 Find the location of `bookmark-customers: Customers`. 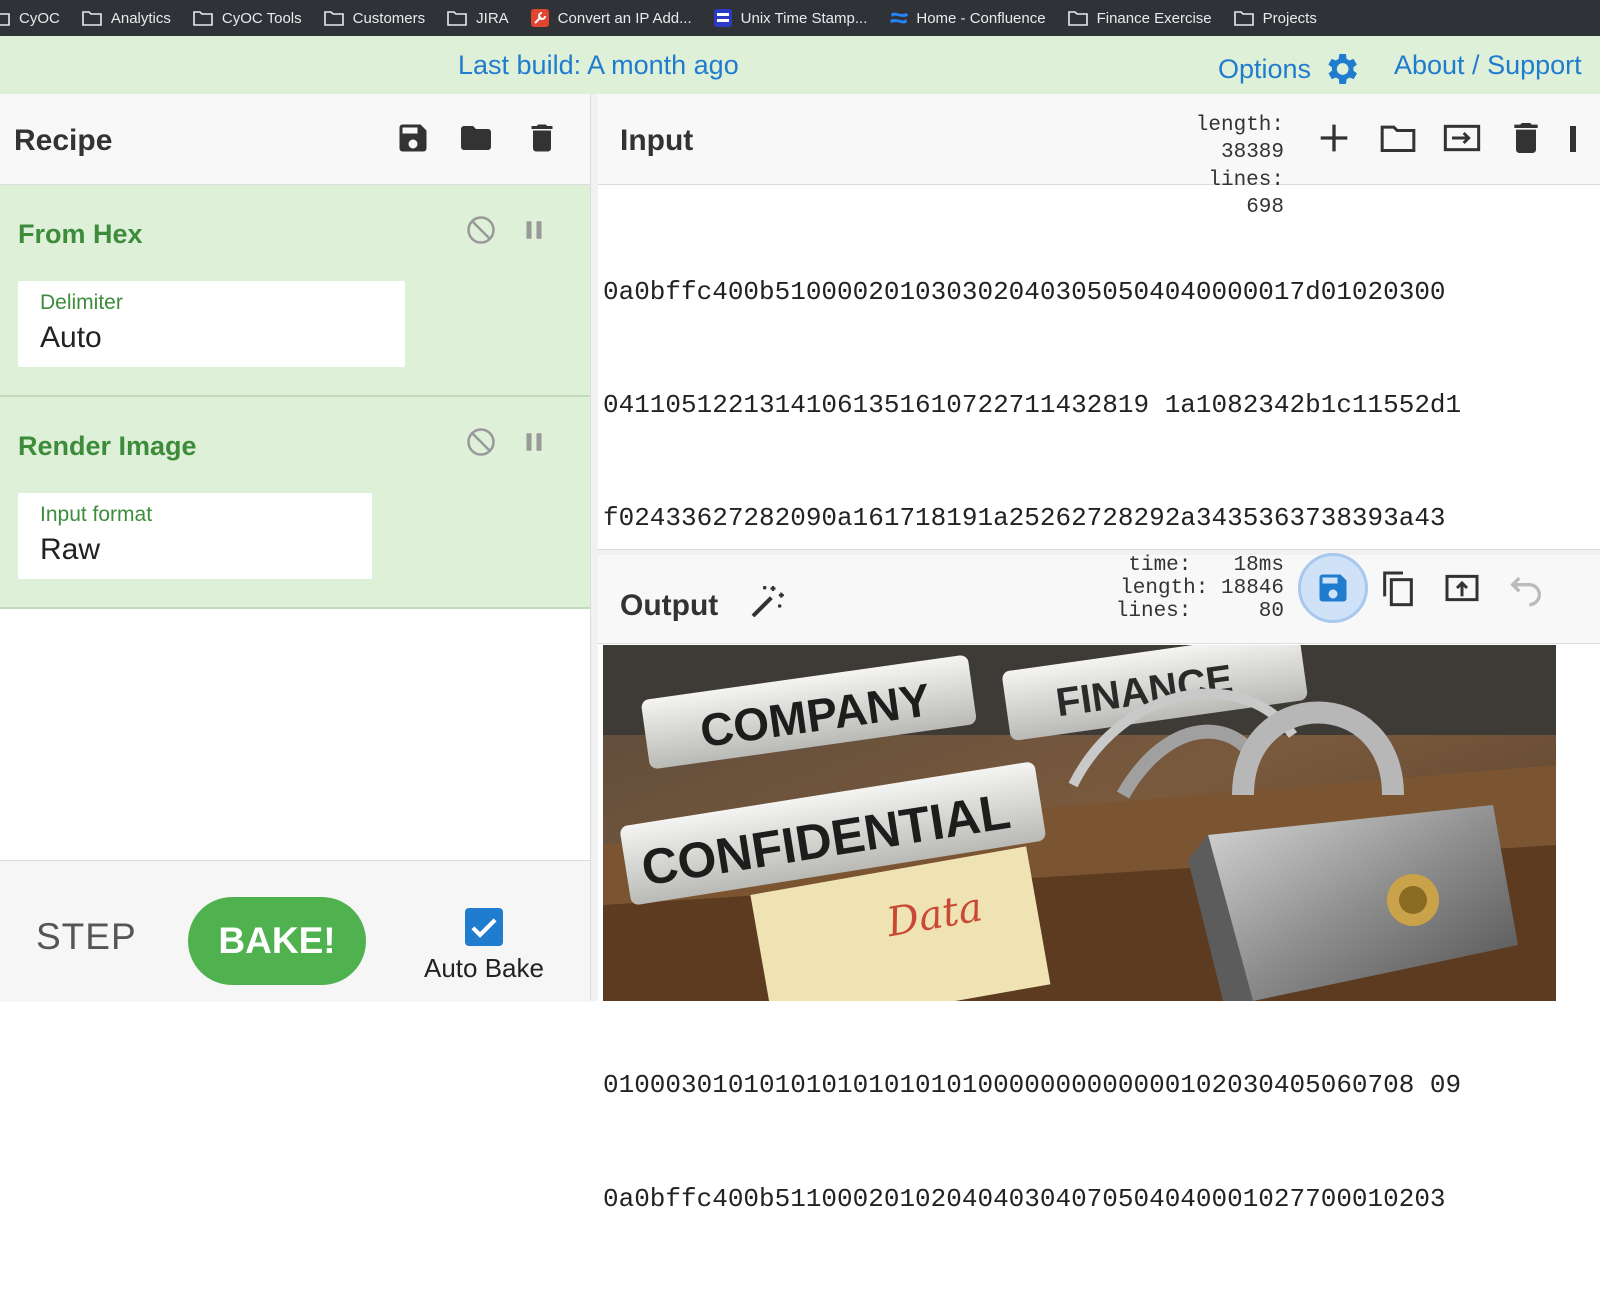

bookmark-customers: Customers is located at coordinates (374, 18).